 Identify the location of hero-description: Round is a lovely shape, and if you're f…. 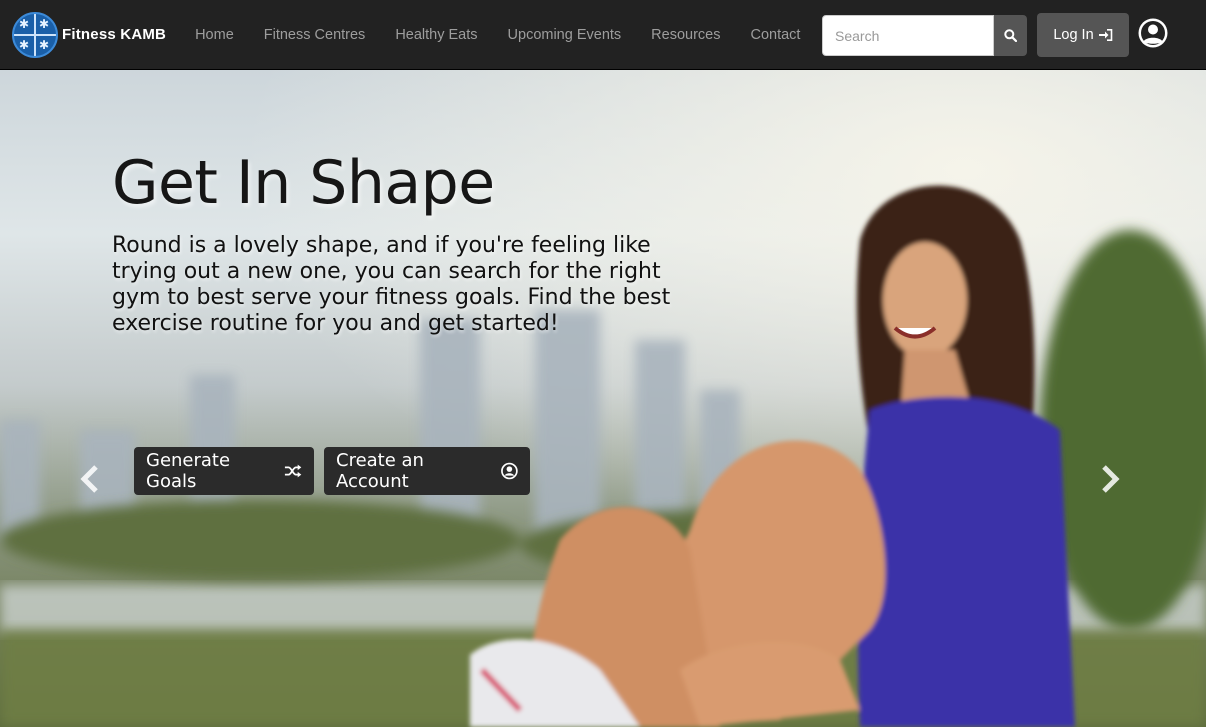
(391, 284).